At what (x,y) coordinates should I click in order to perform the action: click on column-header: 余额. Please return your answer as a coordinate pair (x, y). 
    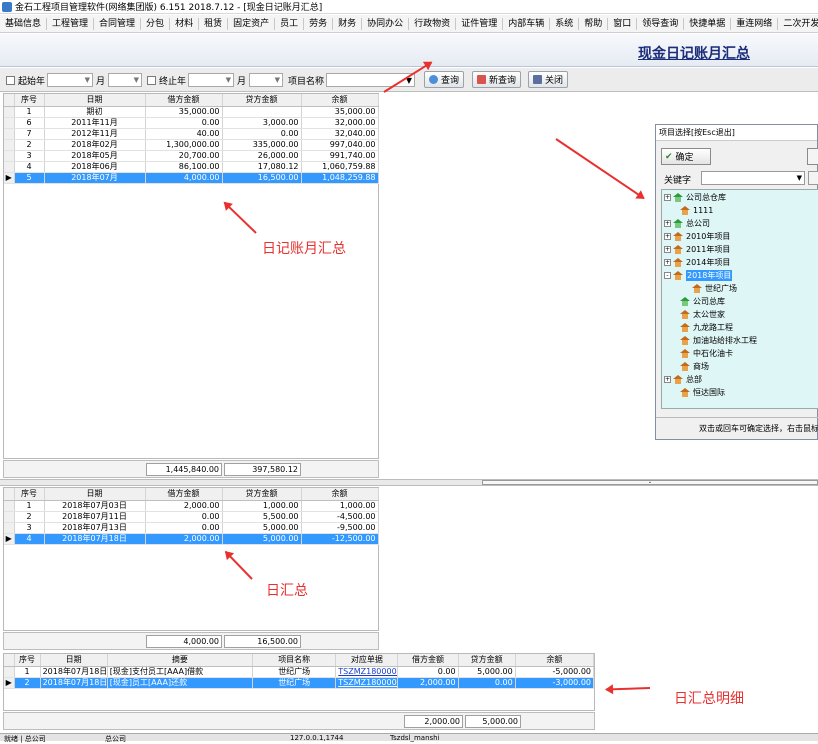
    Looking at the image, I should click on (340, 494).